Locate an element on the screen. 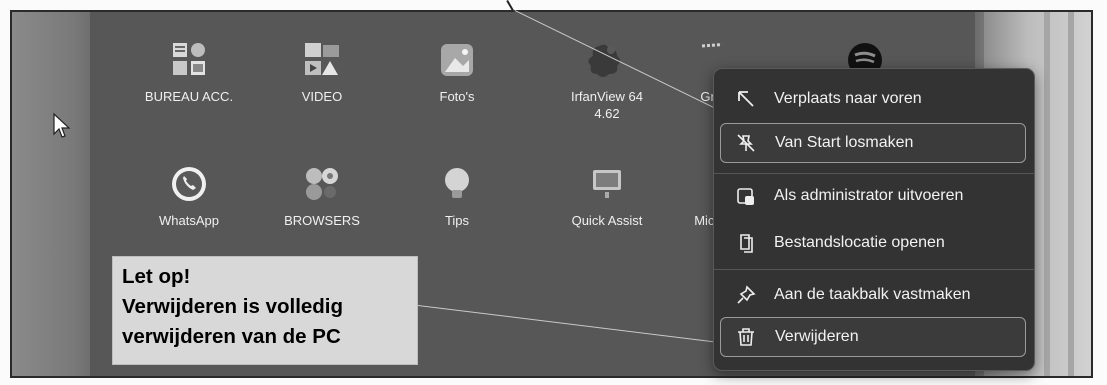  photos-icon is located at coordinates (457, 60).